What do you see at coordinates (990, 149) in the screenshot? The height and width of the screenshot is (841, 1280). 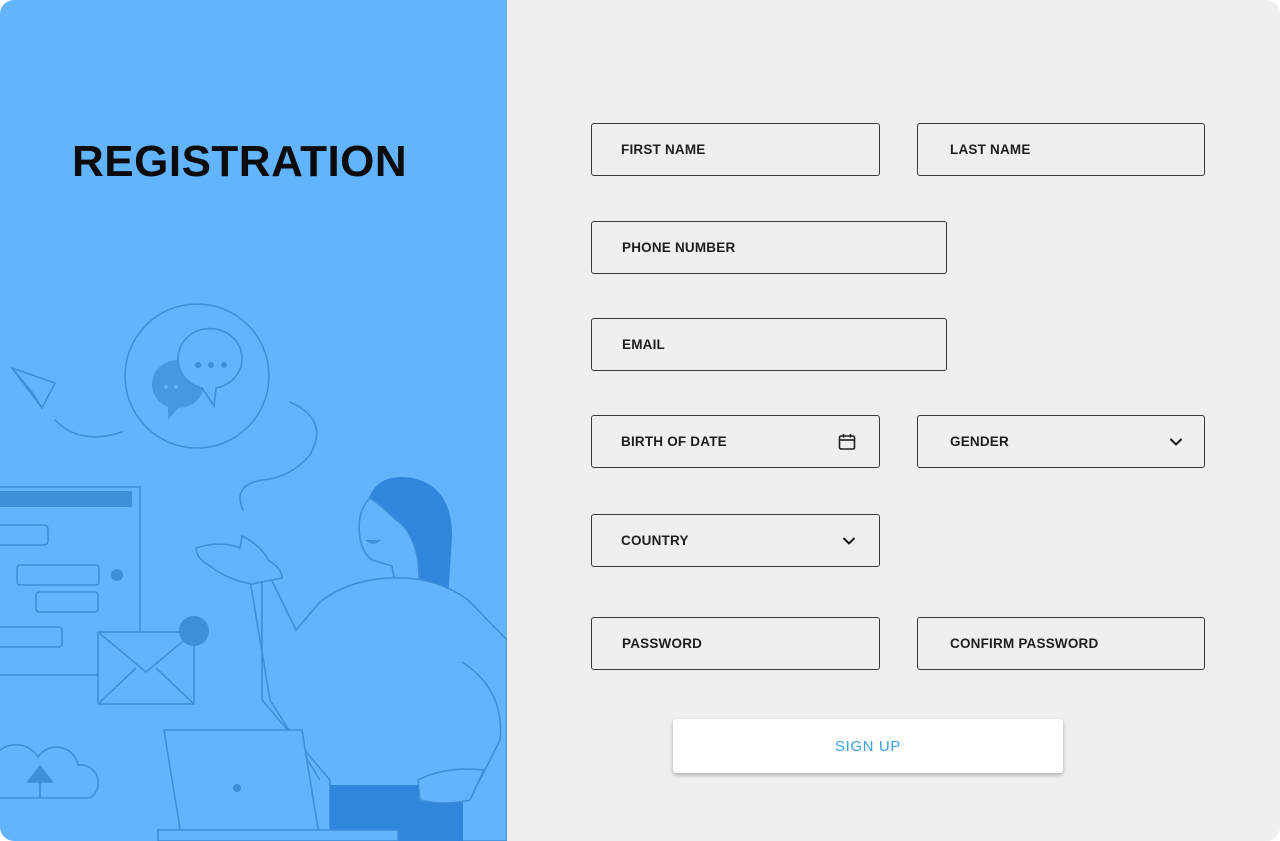 I see `last-name-placeholder: LAST NAME` at bounding box center [990, 149].